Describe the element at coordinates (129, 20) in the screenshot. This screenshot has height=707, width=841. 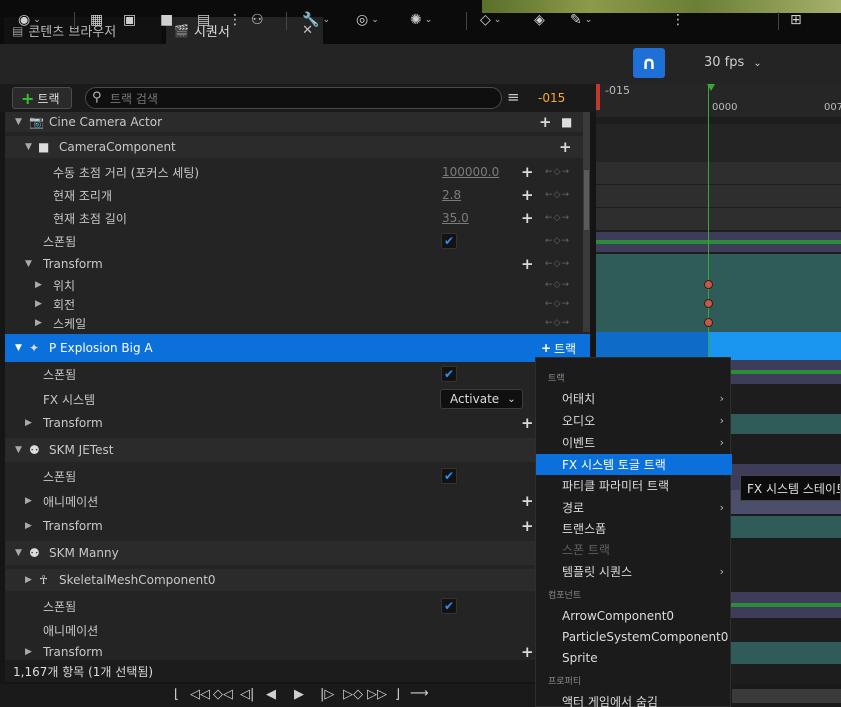
I see `find-asset-icon: ▣` at that location.